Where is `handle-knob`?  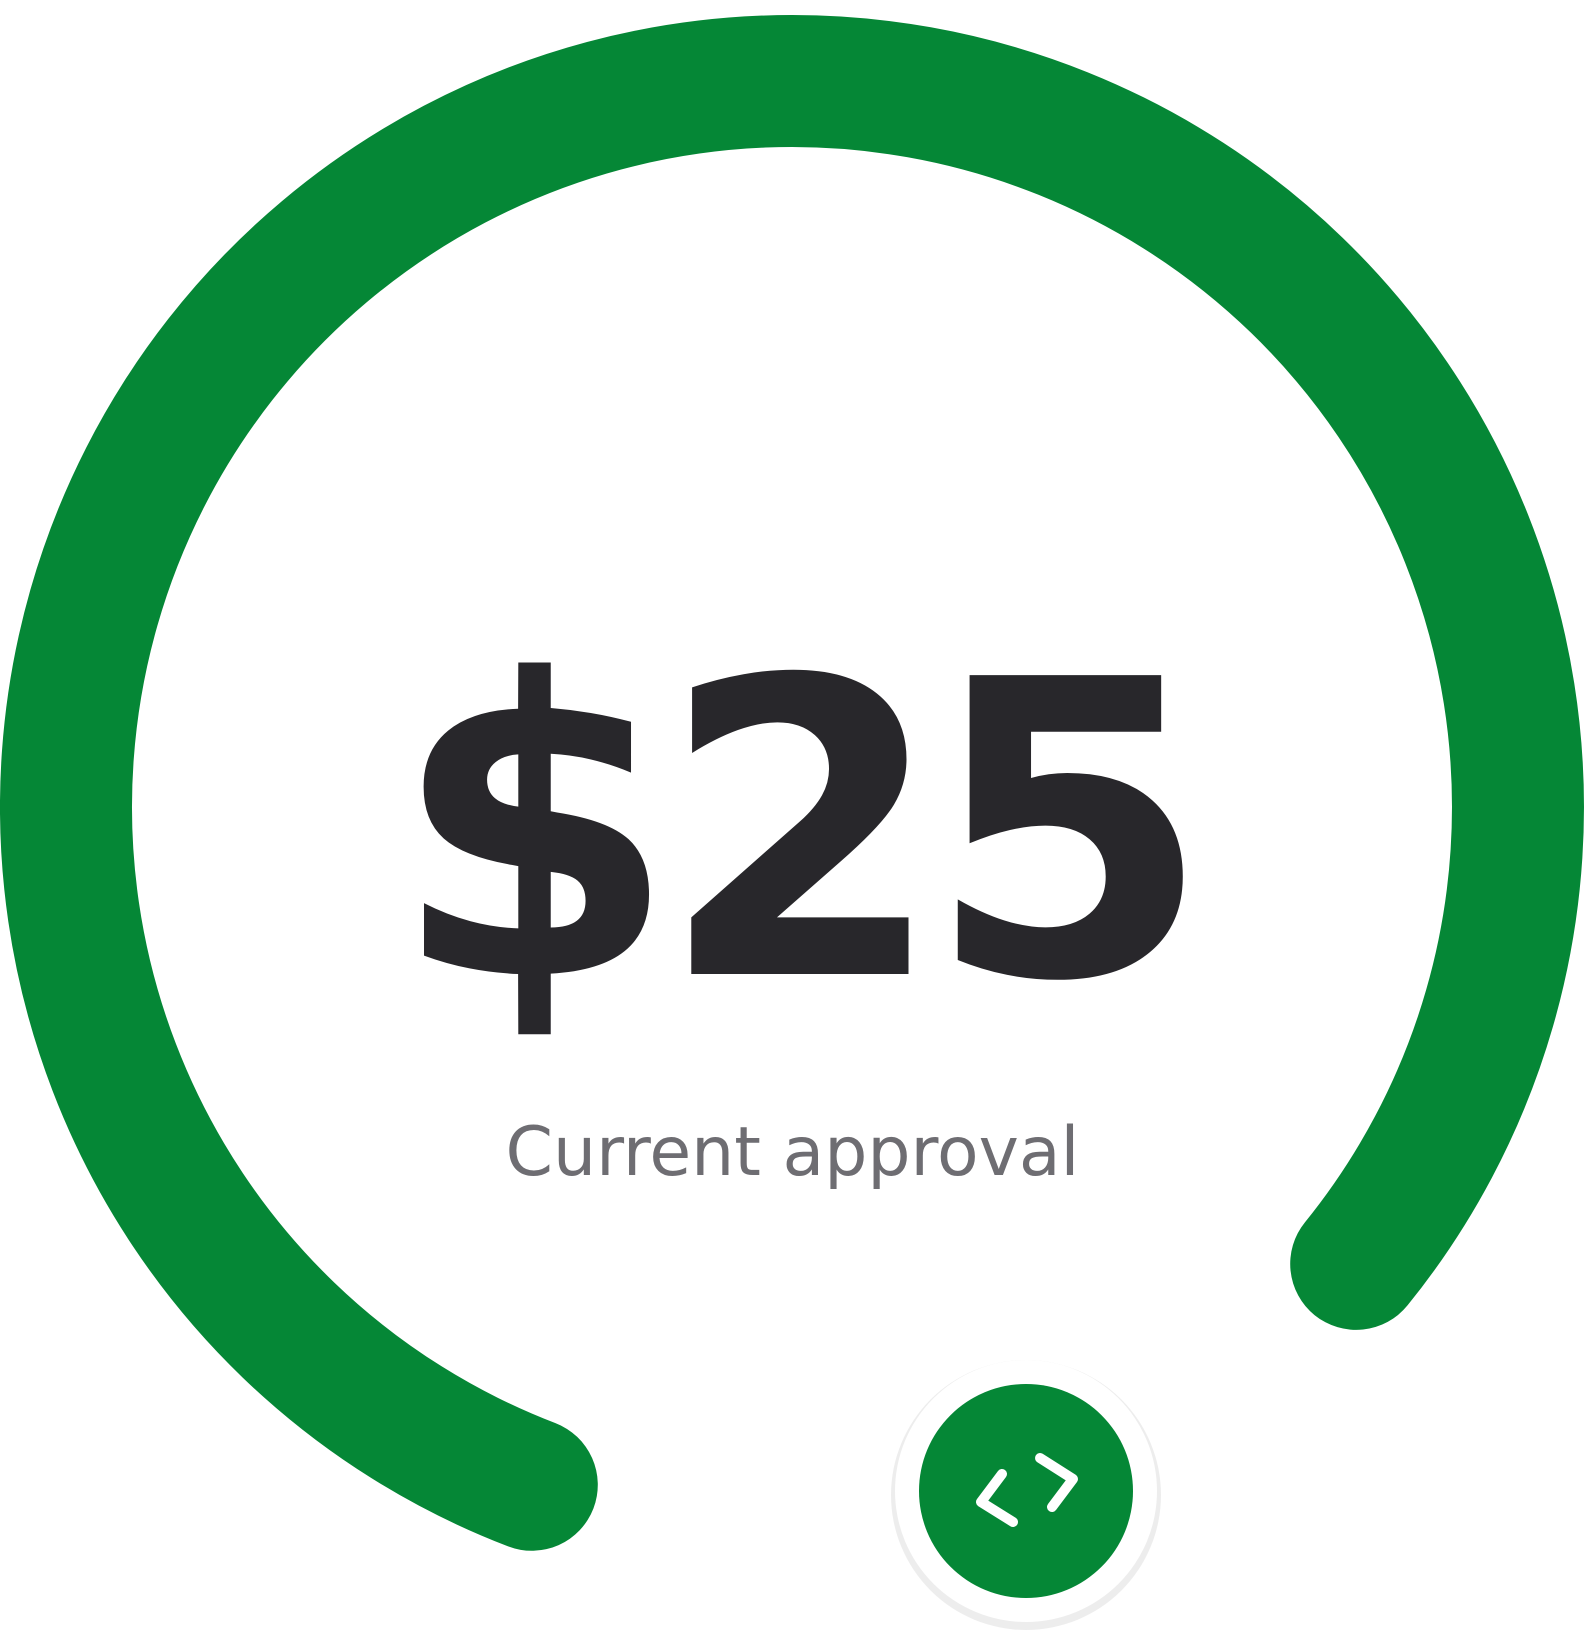
handle-knob is located at coordinates (1026, 1491).